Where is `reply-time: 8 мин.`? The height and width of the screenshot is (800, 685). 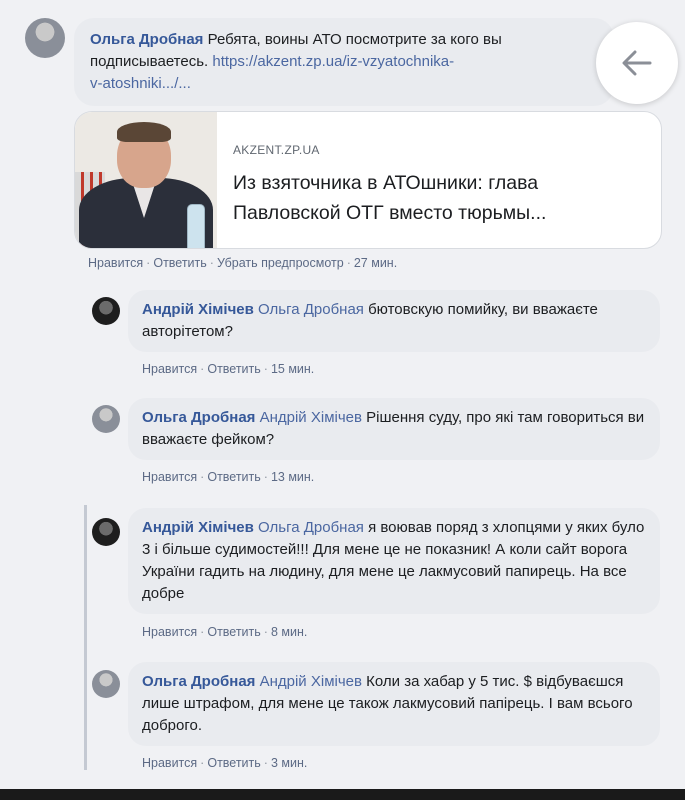 reply-time: 8 мин. is located at coordinates (289, 632).